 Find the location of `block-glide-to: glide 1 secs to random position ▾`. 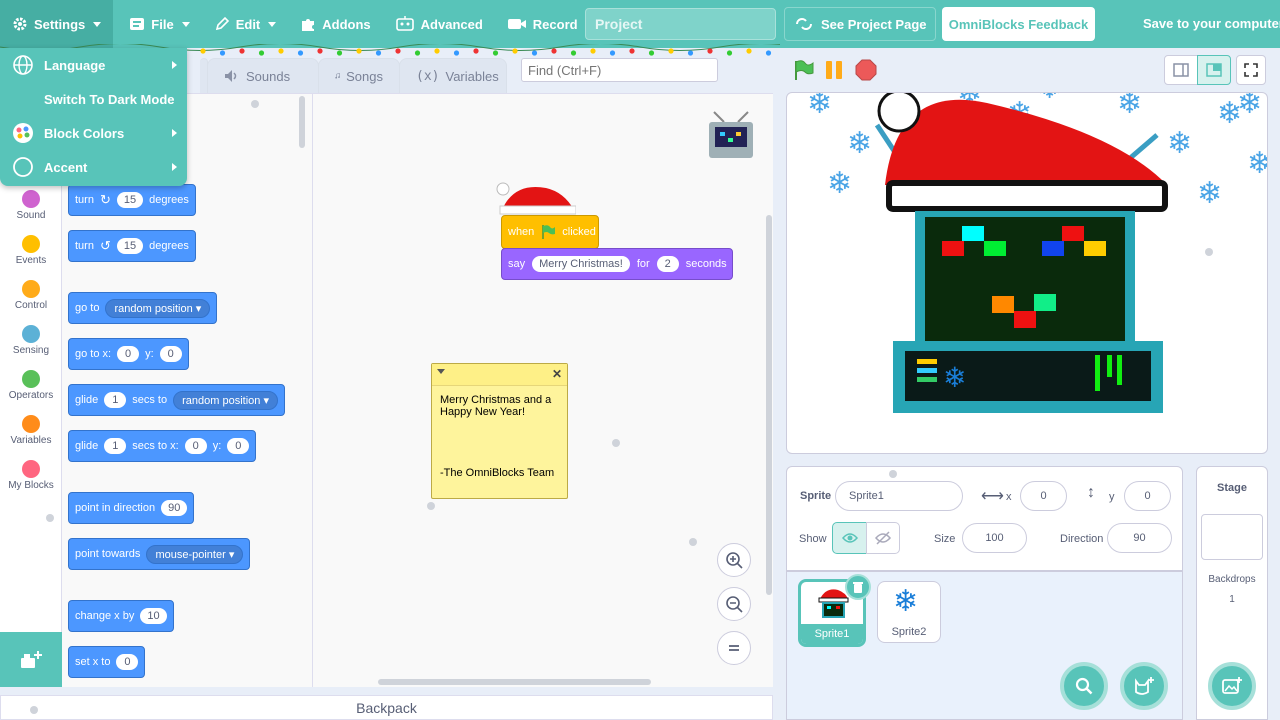

block-glide-to: glide 1 secs to random position ▾ is located at coordinates (176, 400).